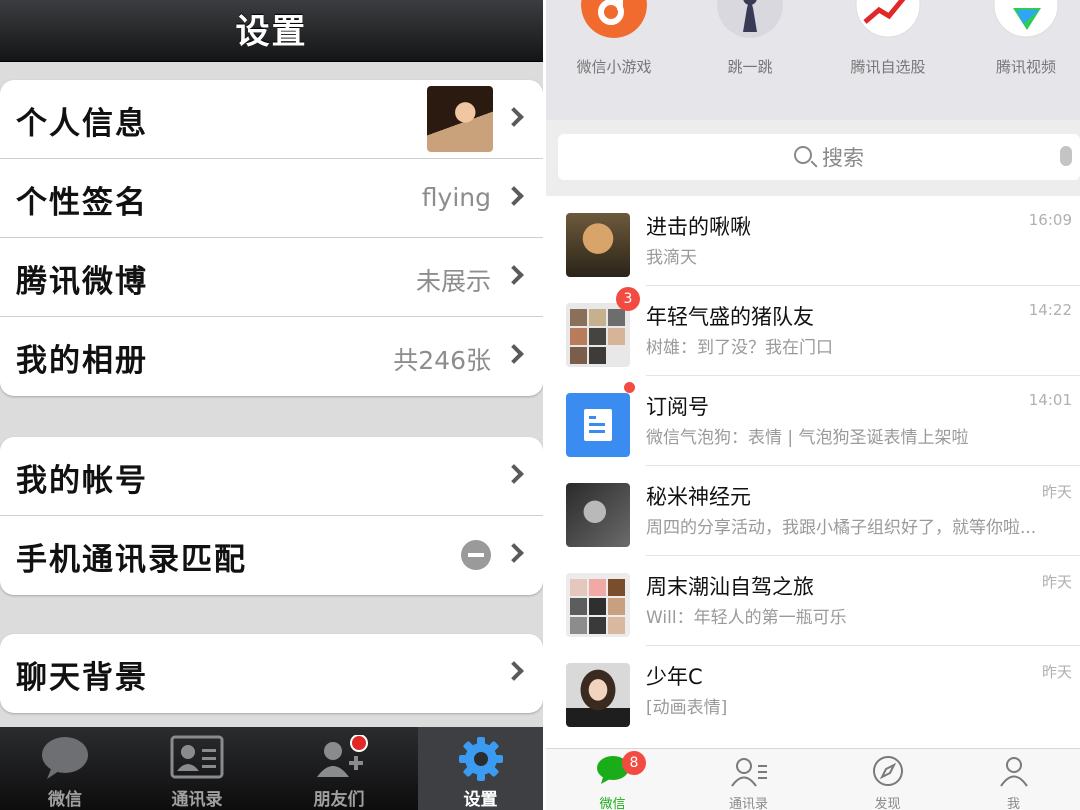 The height and width of the screenshot is (810, 1080). What do you see at coordinates (1066, 156) in the screenshot?
I see `microphone-icon` at bounding box center [1066, 156].